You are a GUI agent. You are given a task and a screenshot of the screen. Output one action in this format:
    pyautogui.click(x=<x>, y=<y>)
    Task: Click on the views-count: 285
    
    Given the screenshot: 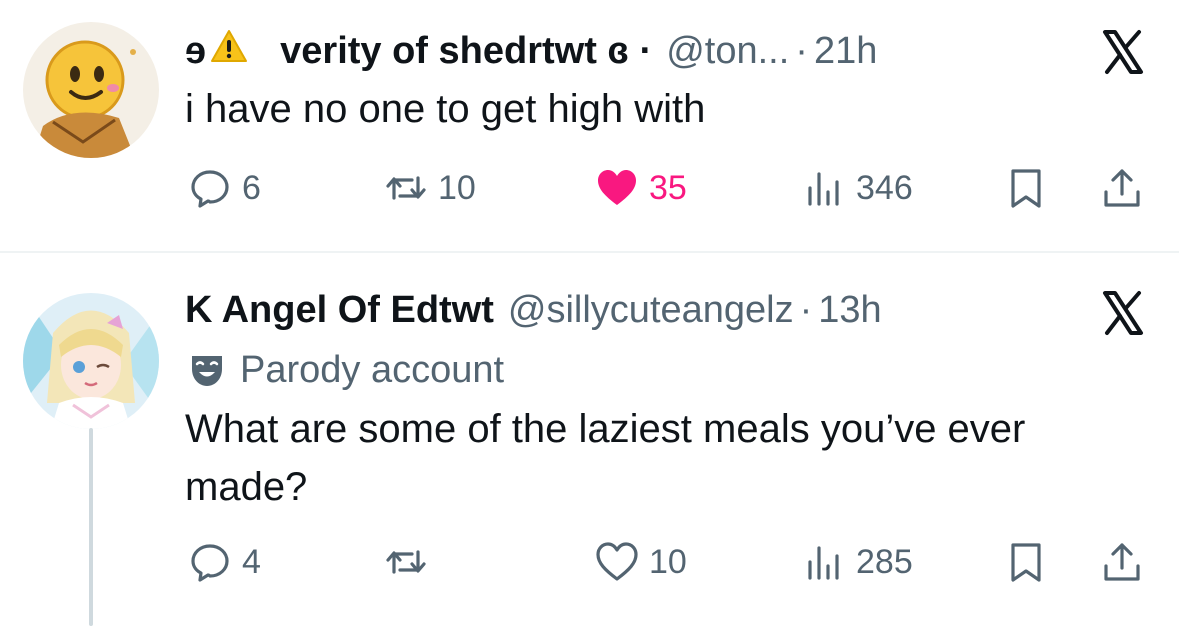 What is the action you would take?
    pyautogui.click(x=884, y=561)
    